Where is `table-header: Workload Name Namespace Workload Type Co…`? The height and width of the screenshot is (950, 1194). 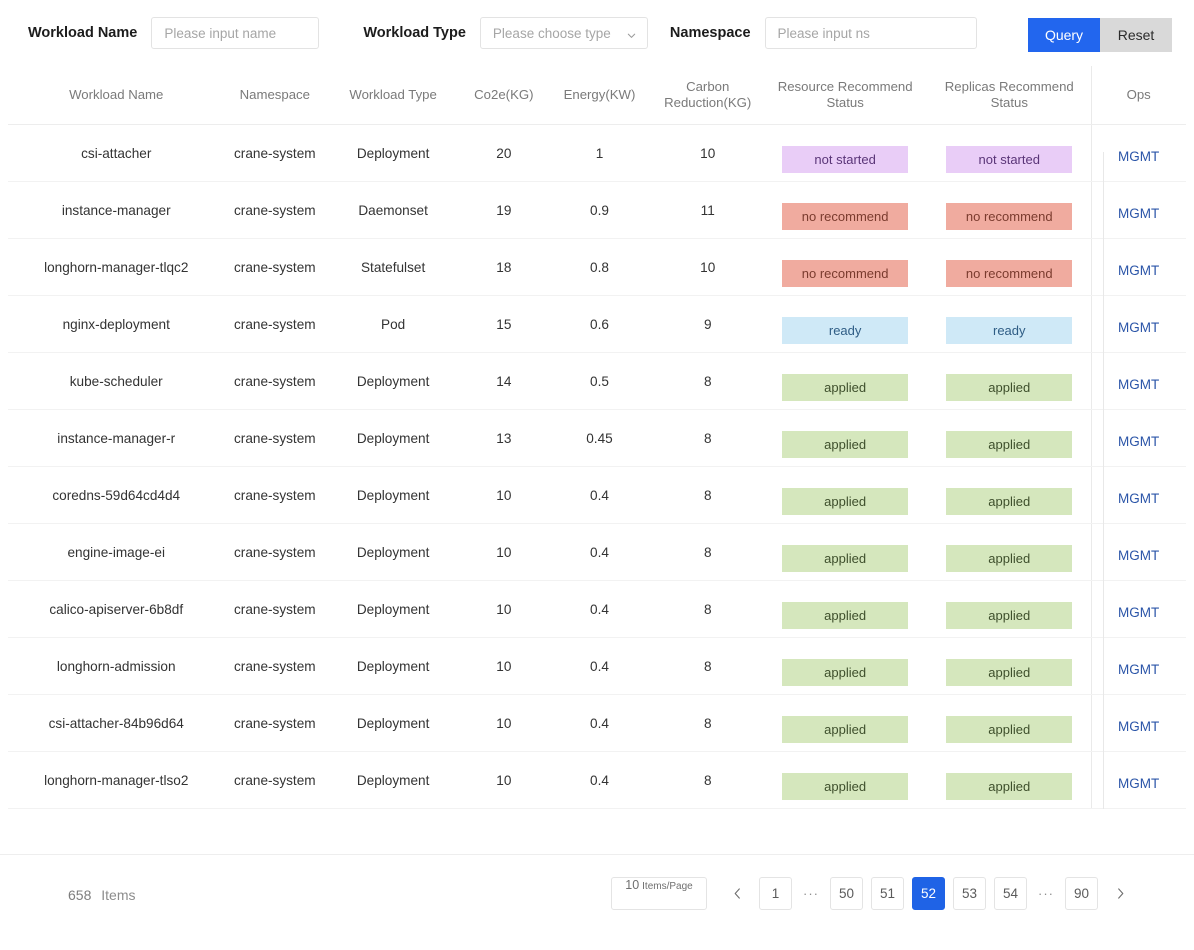
table-header: Workload Name Namespace Workload Type Co… is located at coordinates (597, 95).